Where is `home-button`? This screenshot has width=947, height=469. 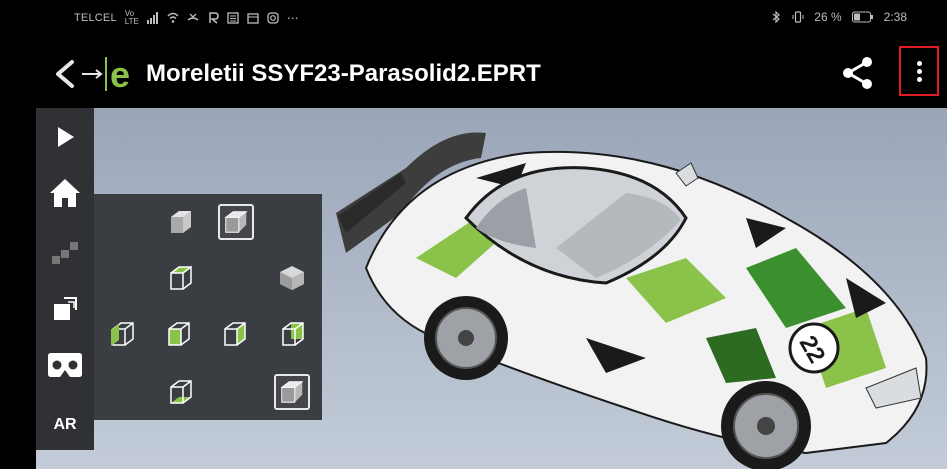 home-button is located at coordinates (65, 193).